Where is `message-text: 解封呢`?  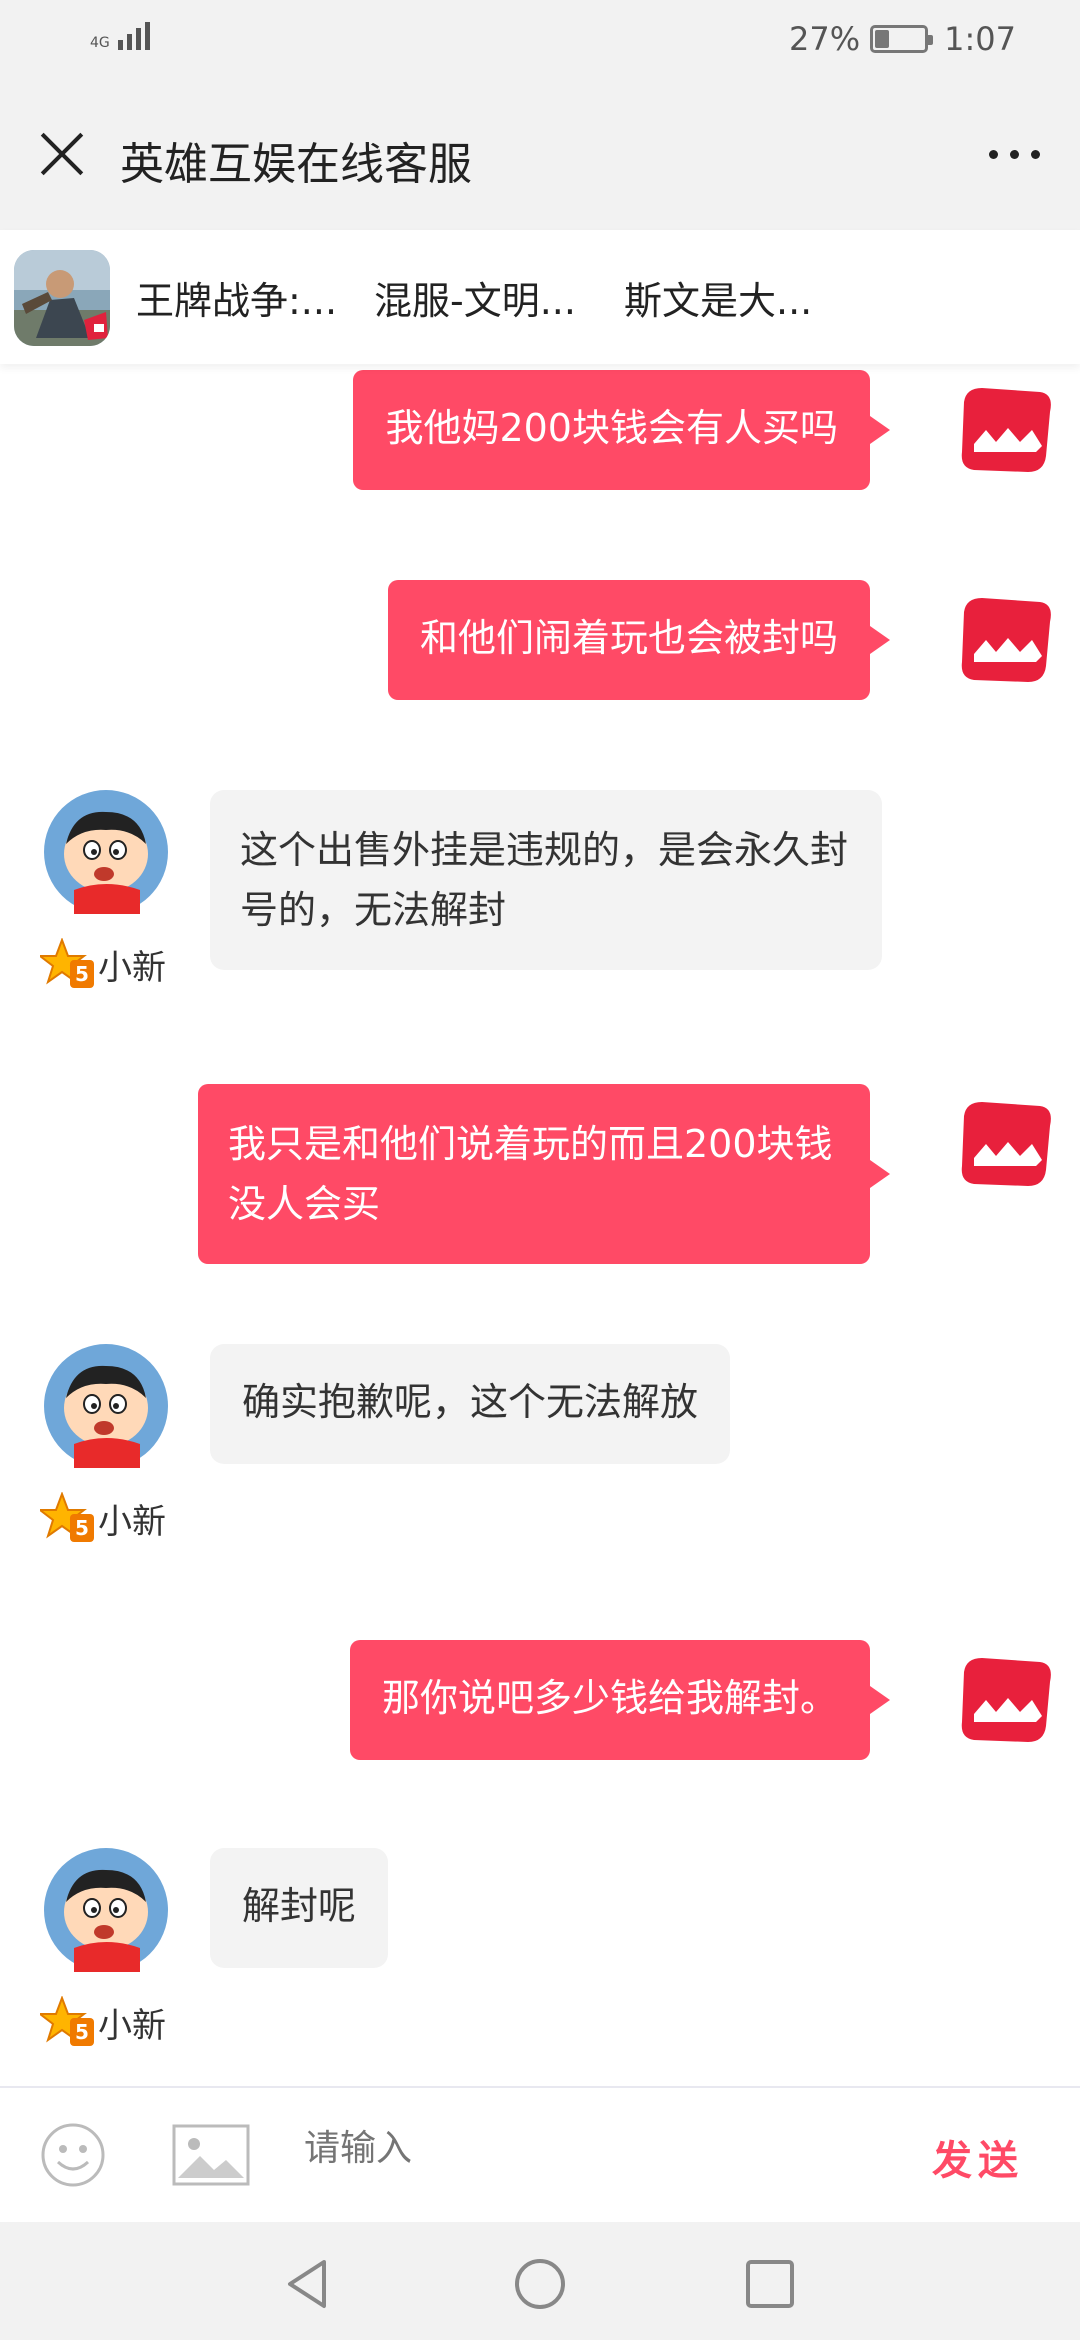 message-text: 解封呢 is located at coordinates (299, 1906).